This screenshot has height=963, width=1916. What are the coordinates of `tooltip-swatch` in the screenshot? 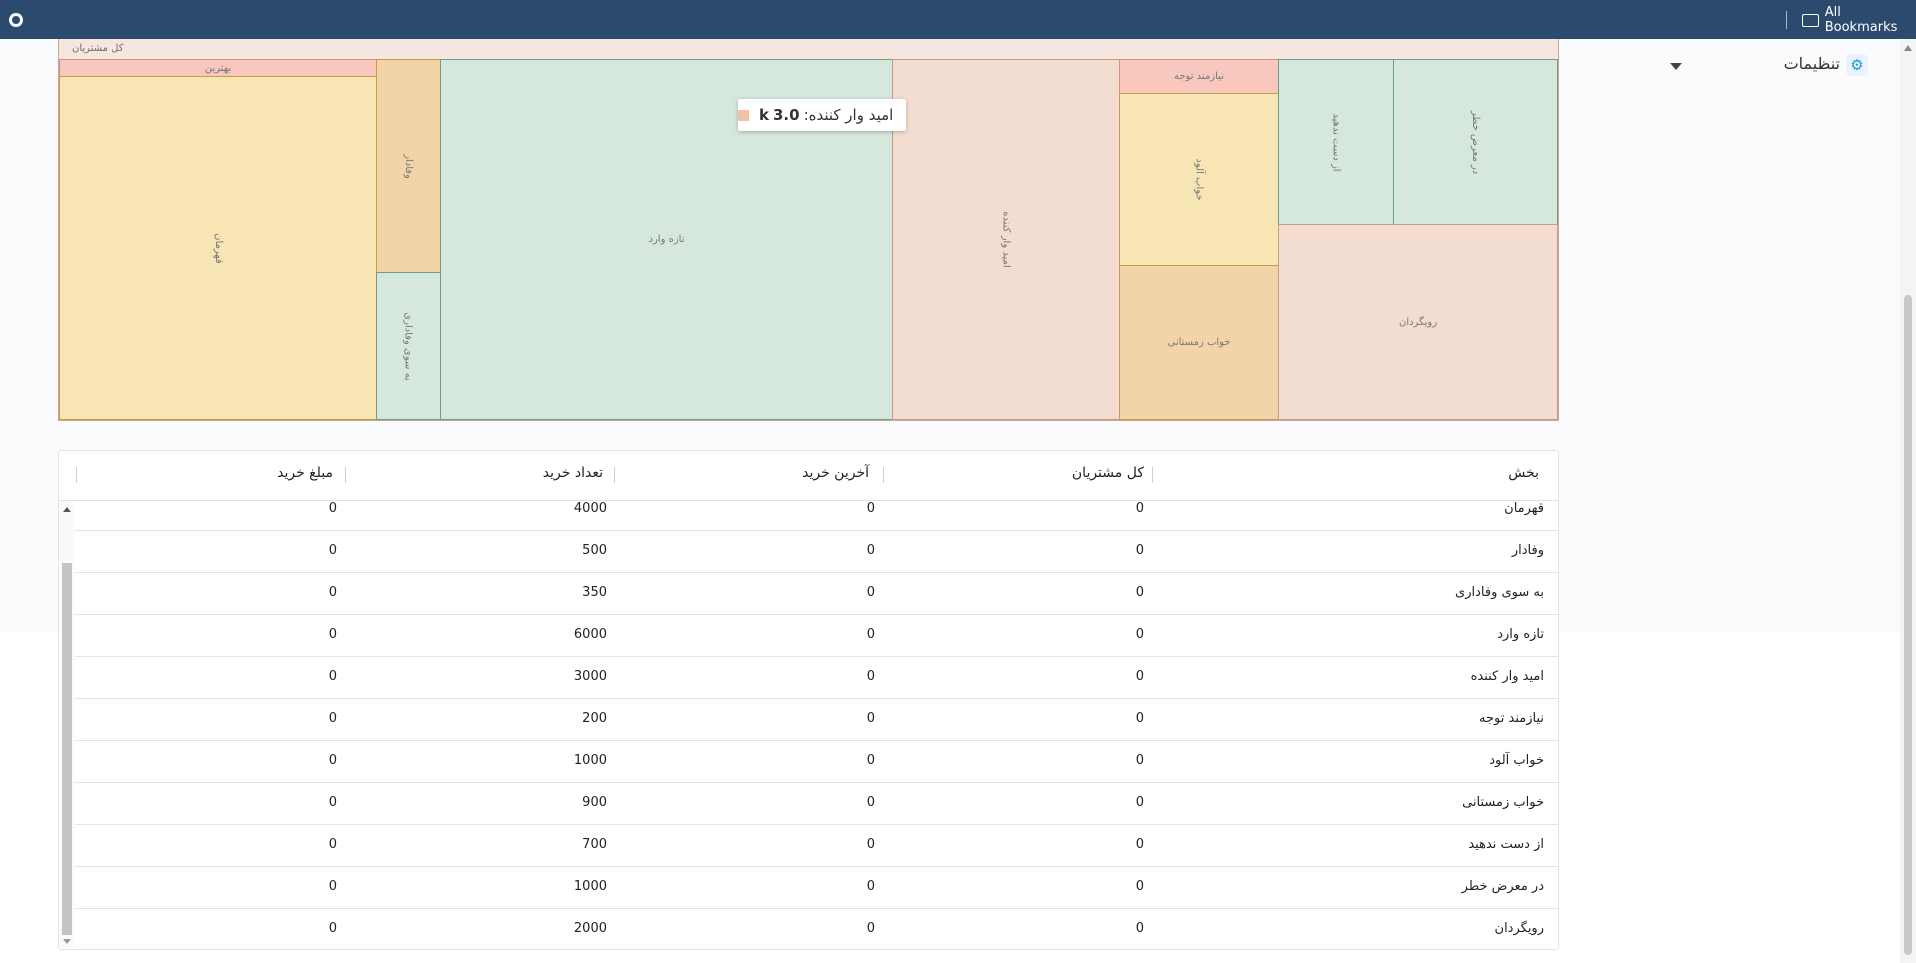 It's located at (743, 115).